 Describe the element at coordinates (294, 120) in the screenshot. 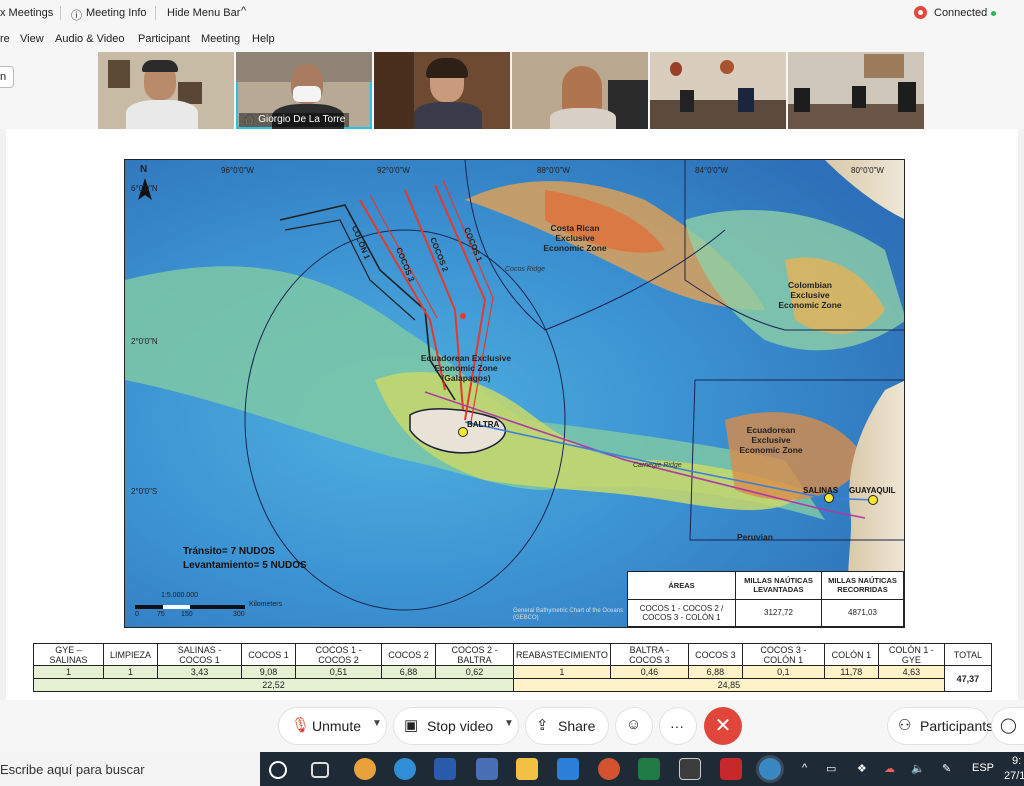

I see `active-speaker-name: 🎧 Giorgio De La Torre` at that location.